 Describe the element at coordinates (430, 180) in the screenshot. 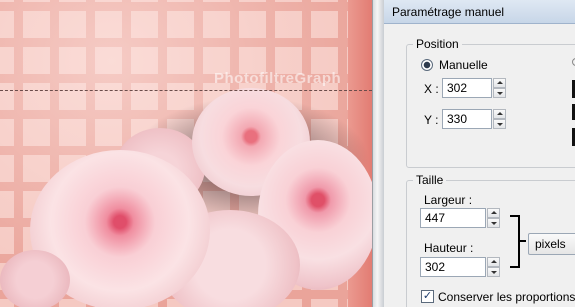

I see `size-group-label: Taille` at that location.